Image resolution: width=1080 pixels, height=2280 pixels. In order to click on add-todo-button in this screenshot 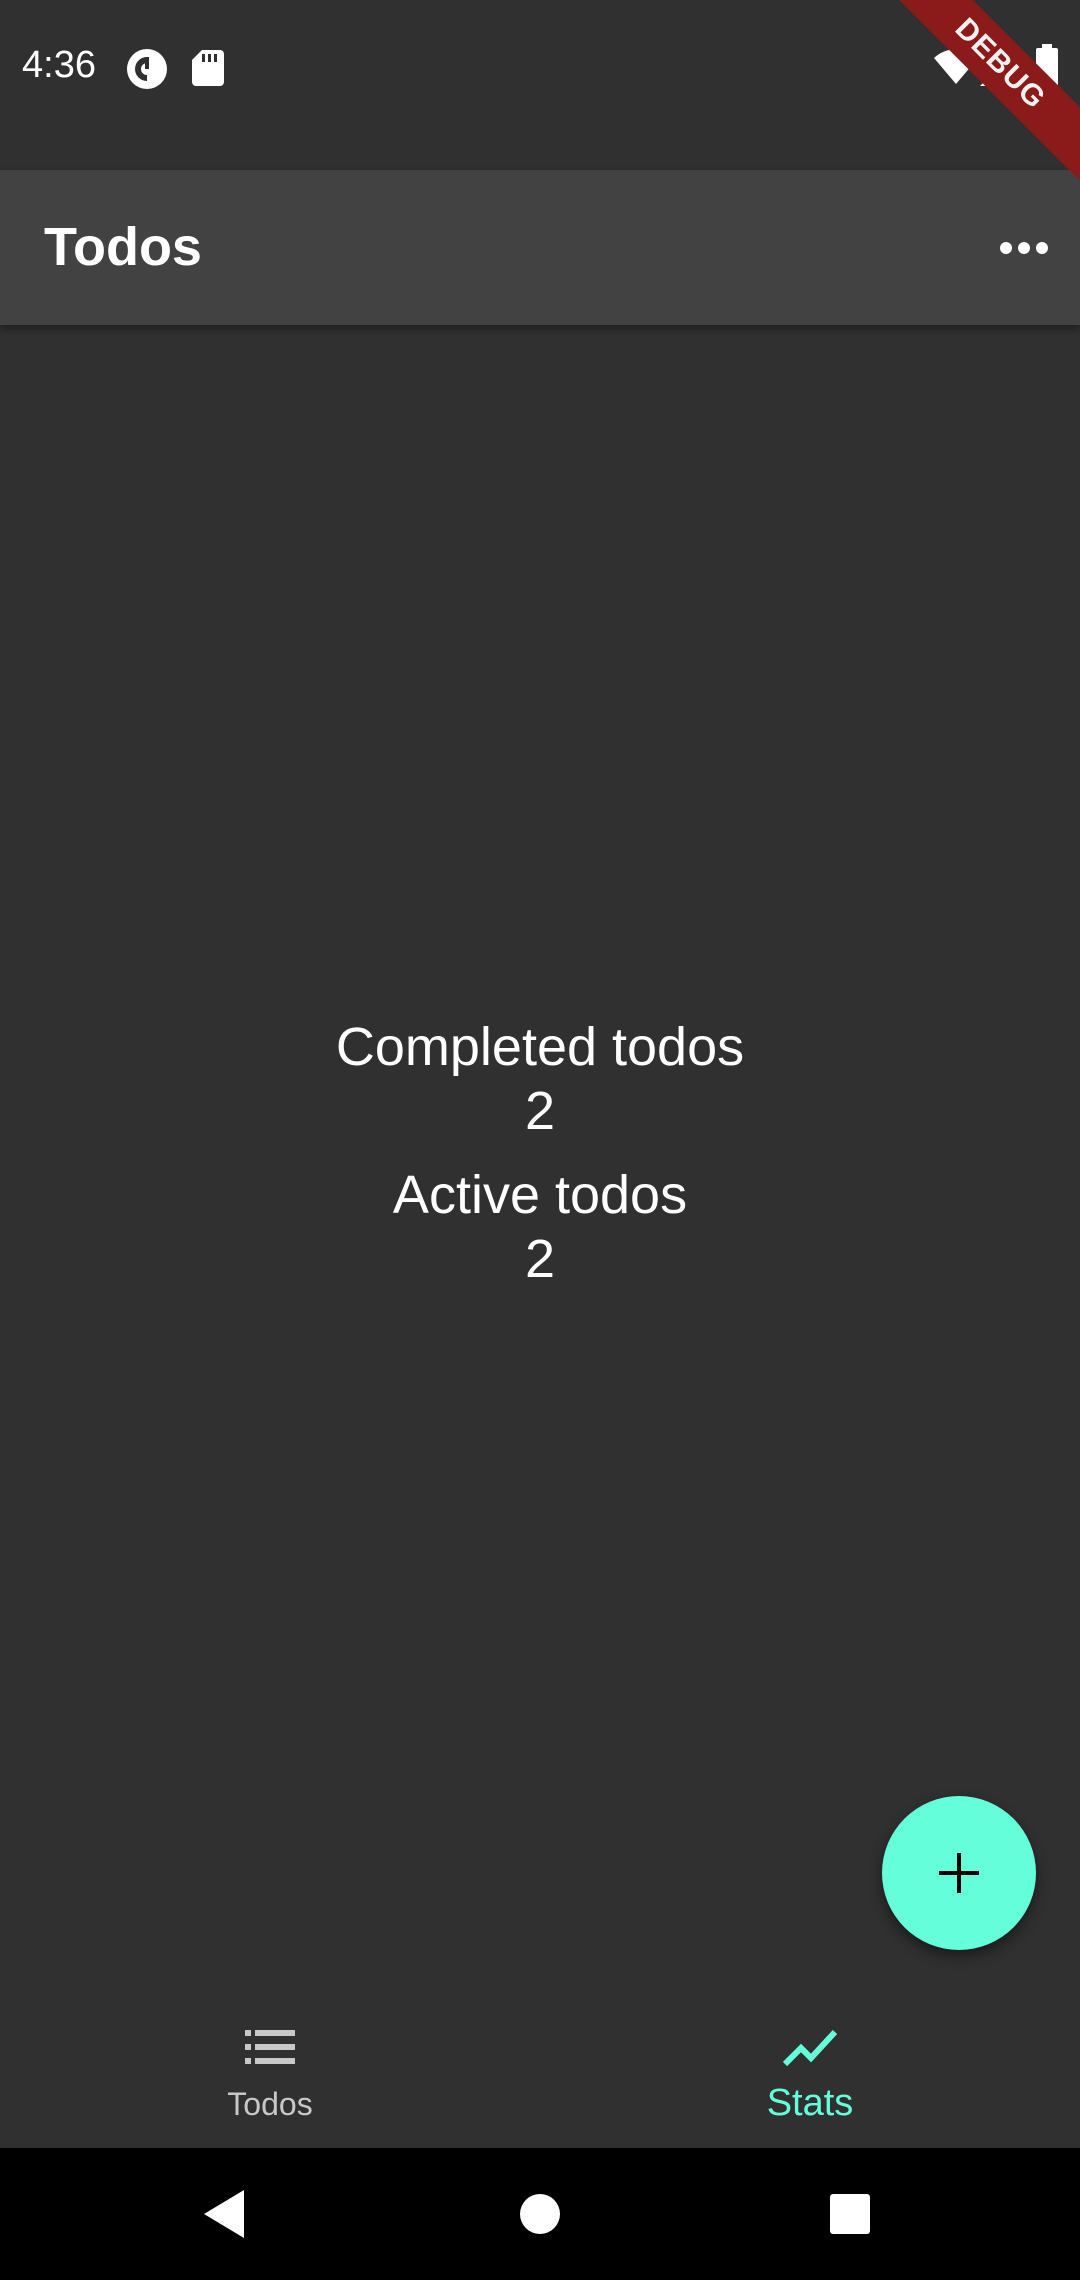, I will do `click(959, 1873)`.